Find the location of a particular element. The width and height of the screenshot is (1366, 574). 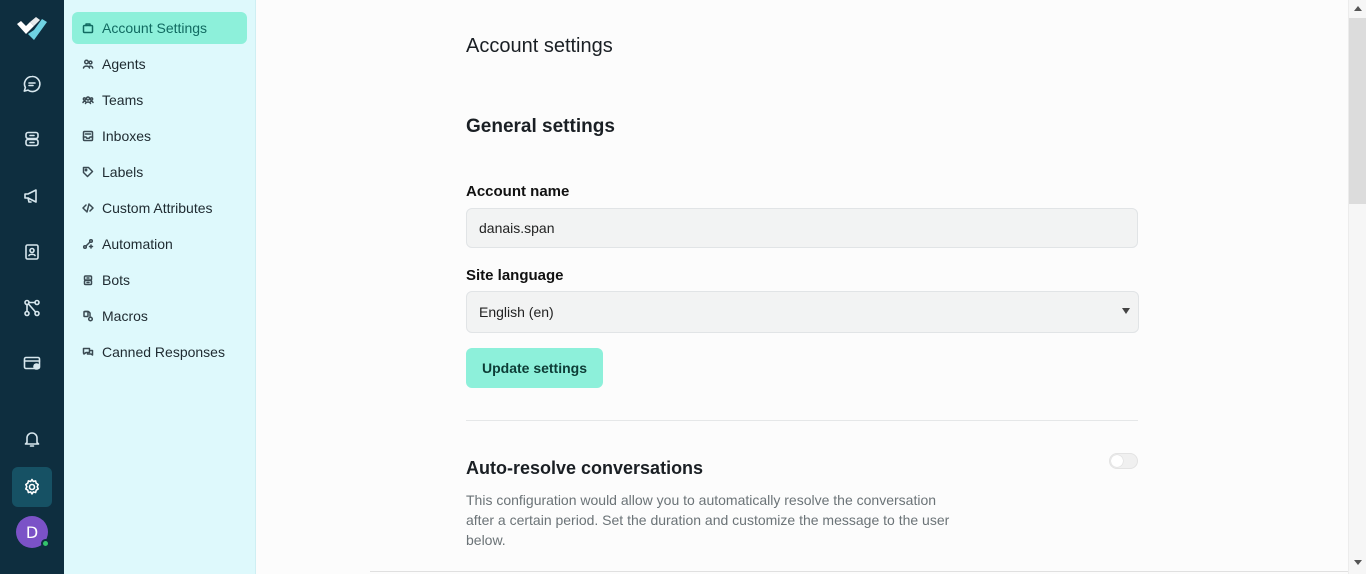

page-scrollbar is located at coordinates (1357, 287).